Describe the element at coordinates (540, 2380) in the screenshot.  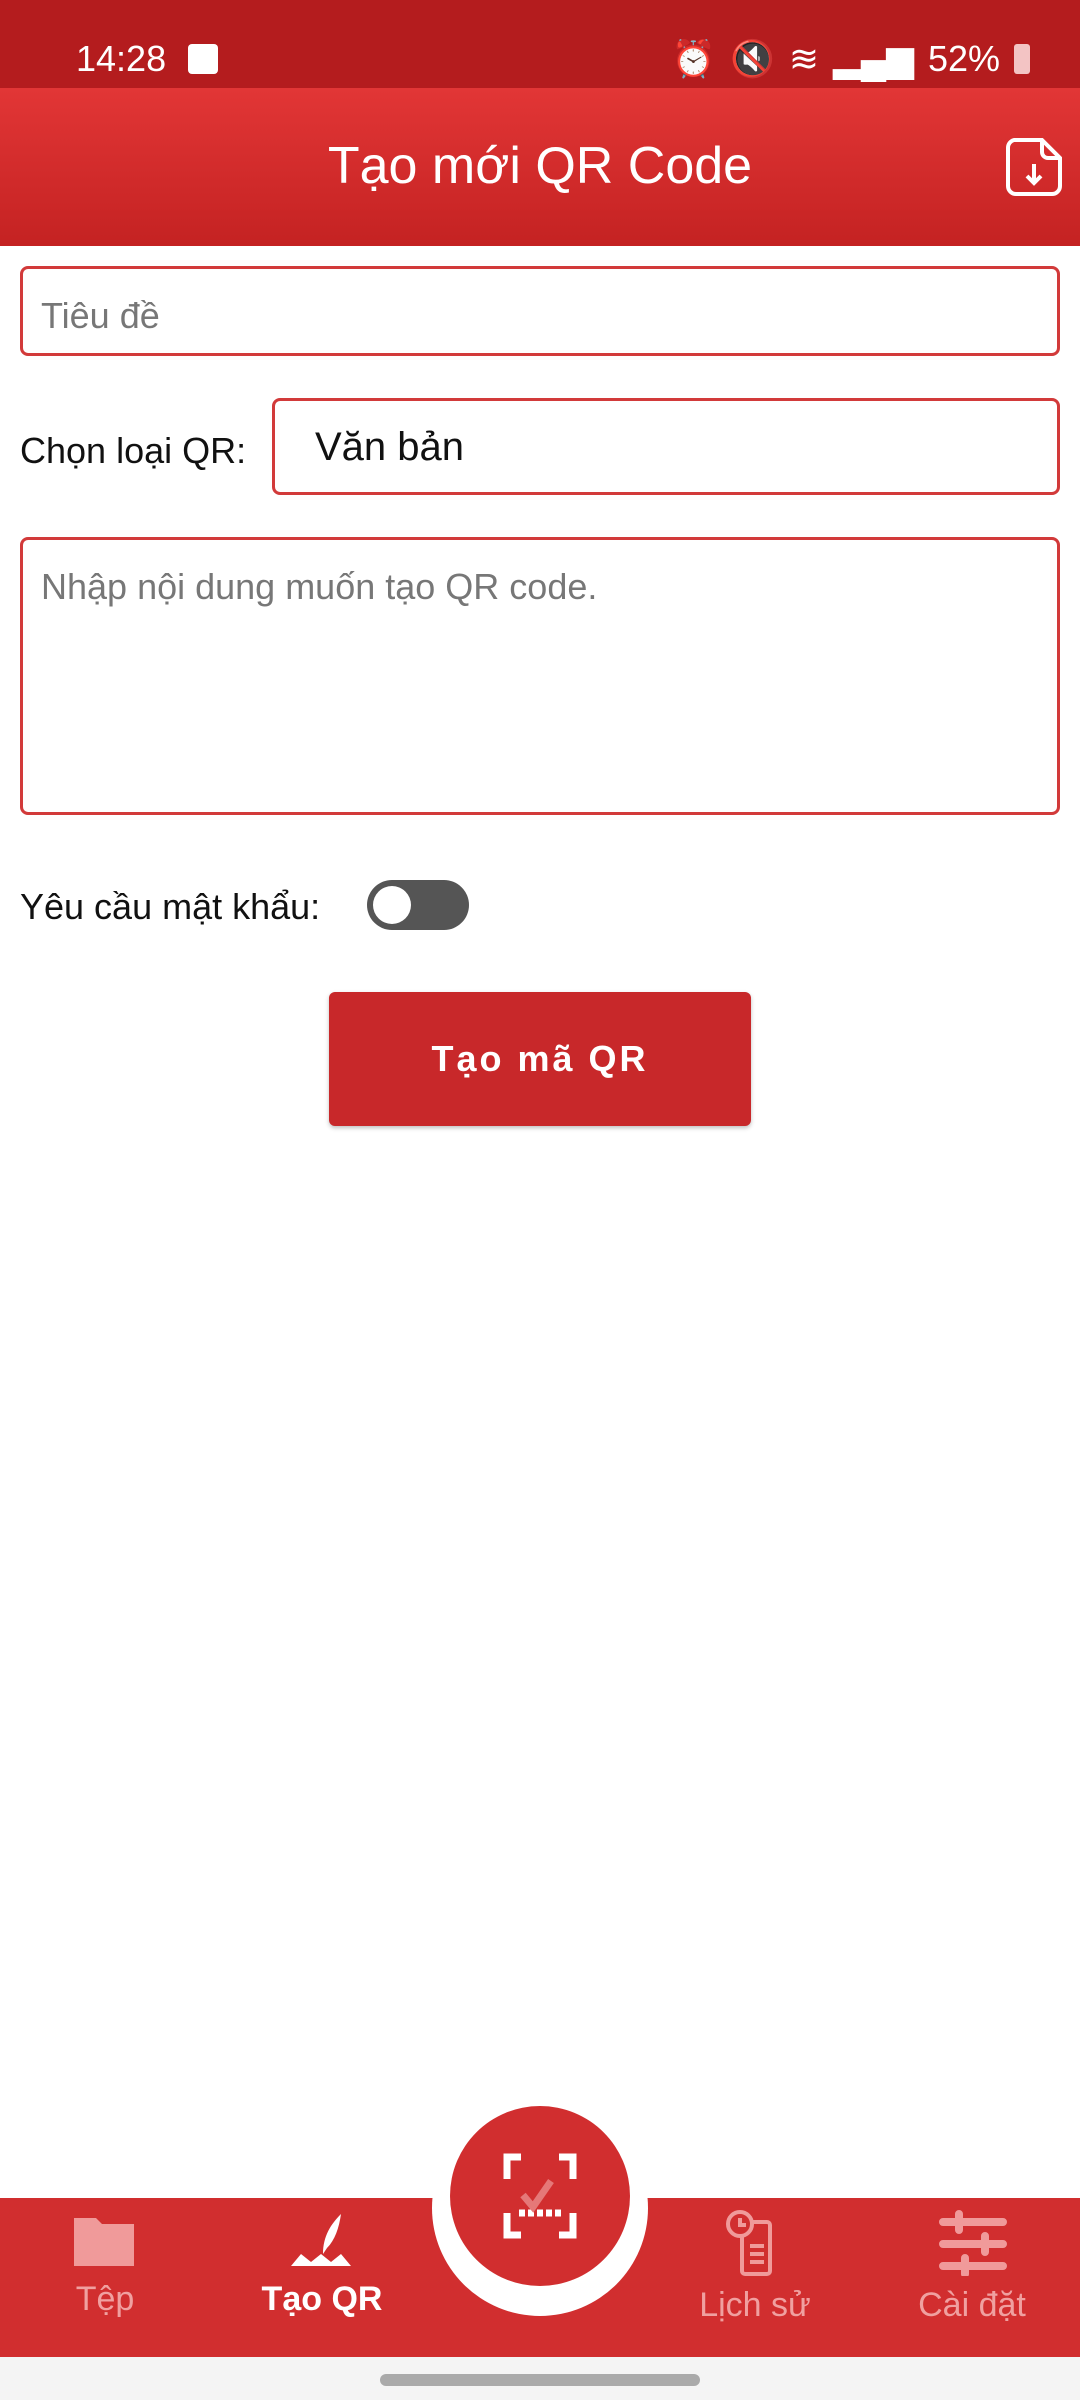
I see `home-handle` at that location.